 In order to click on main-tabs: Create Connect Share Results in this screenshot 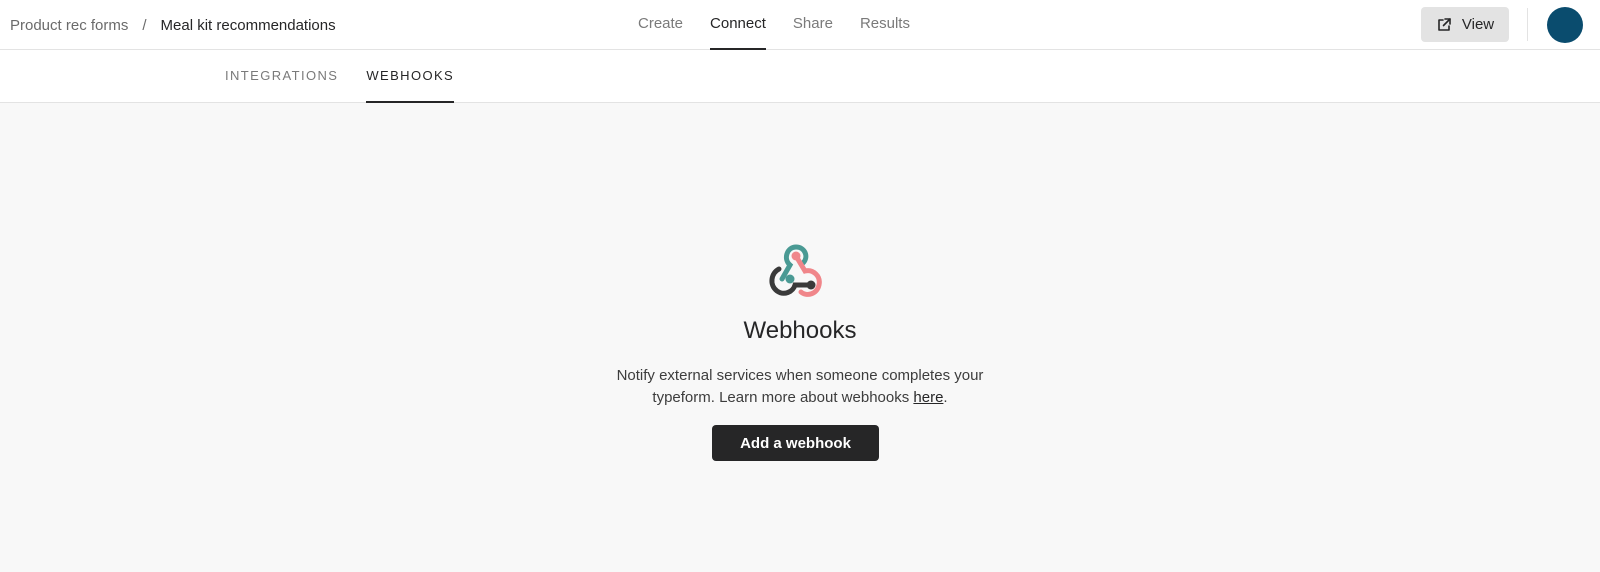, I will do `click(787, 25)`.